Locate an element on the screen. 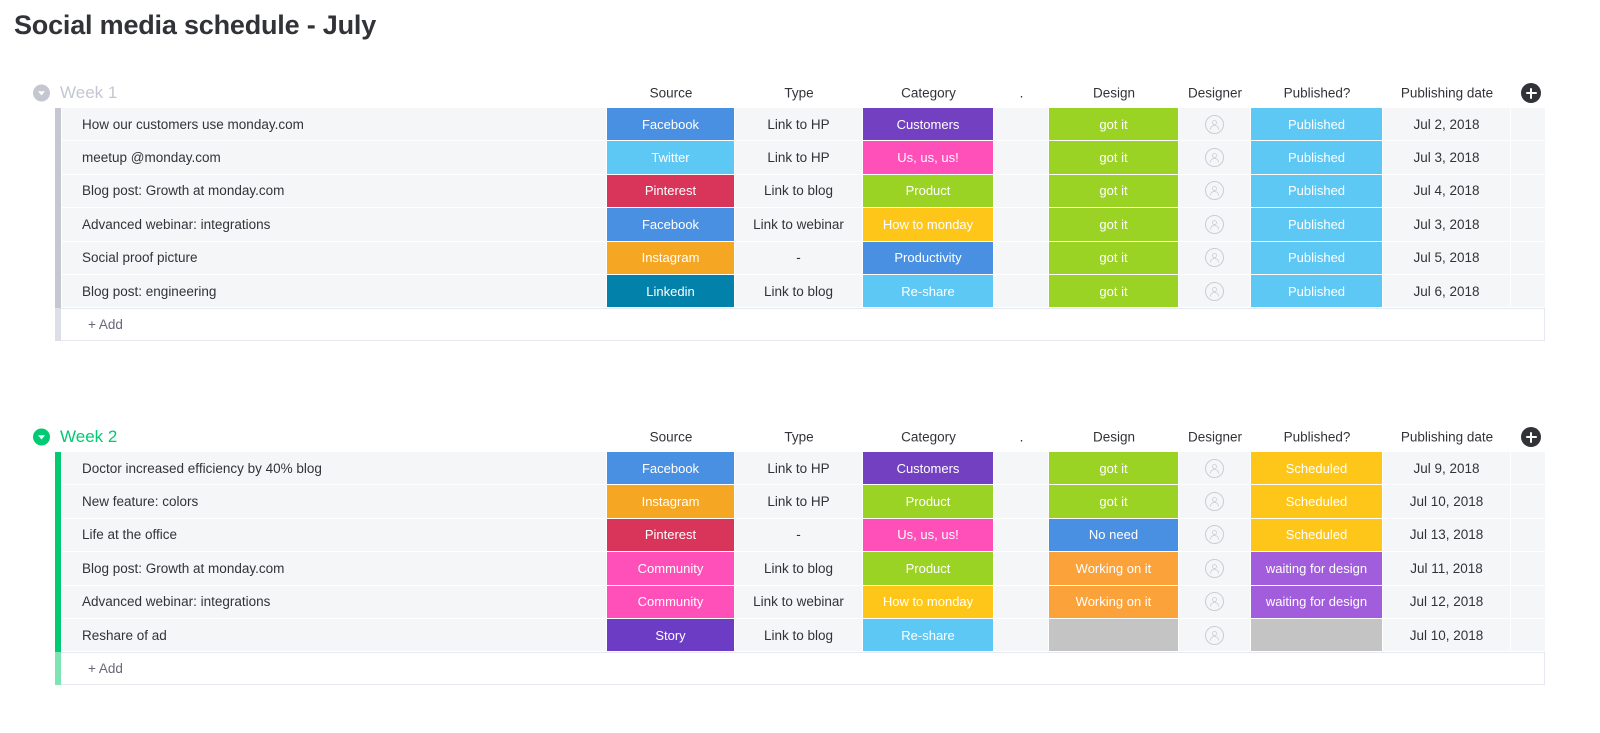  column-header-date: Publishing date is located at coordinates (1447, 437).